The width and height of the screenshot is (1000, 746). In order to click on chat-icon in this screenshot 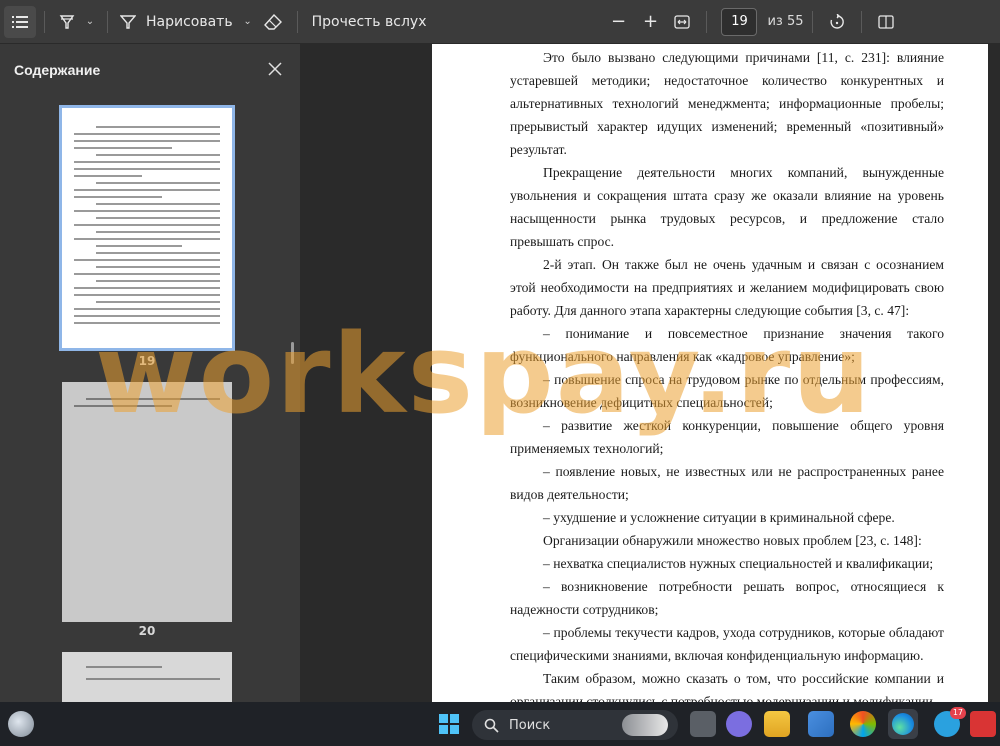, I will do `click(739, 724)`.